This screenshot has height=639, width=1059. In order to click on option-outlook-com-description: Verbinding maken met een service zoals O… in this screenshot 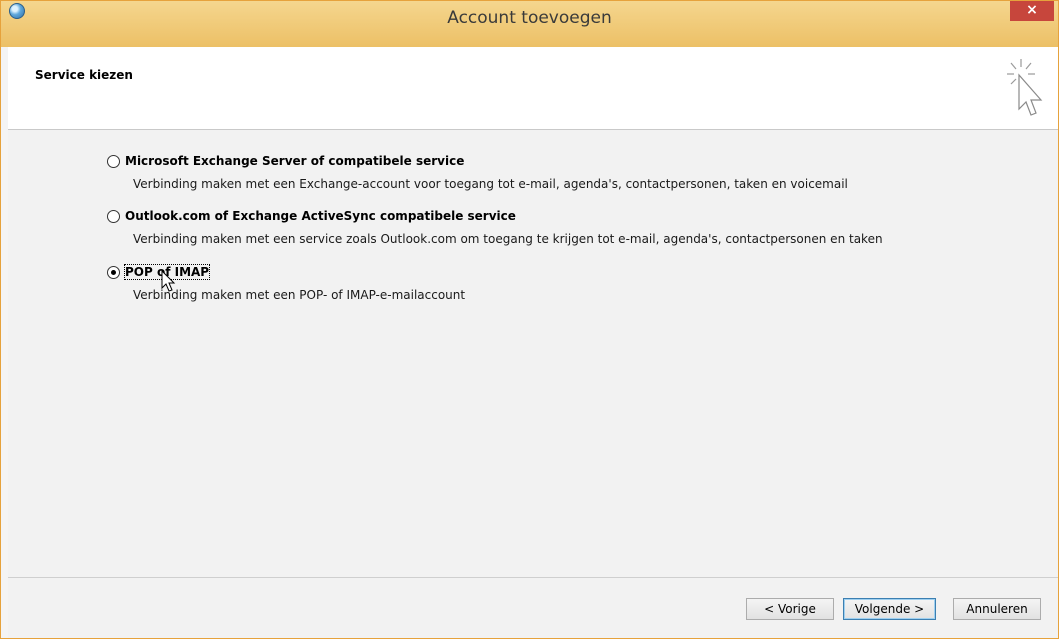, I will do `click(508, 239)`.